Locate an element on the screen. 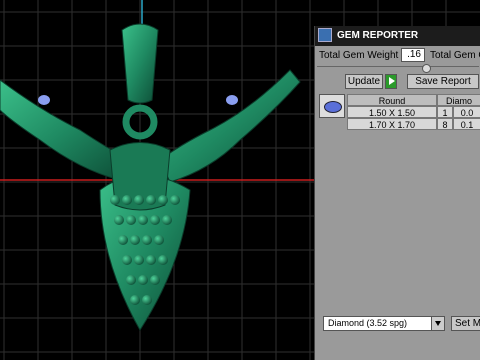 This screenshot has height=360, width=480. oval-gem-icon is located at coordinates (333, 107).